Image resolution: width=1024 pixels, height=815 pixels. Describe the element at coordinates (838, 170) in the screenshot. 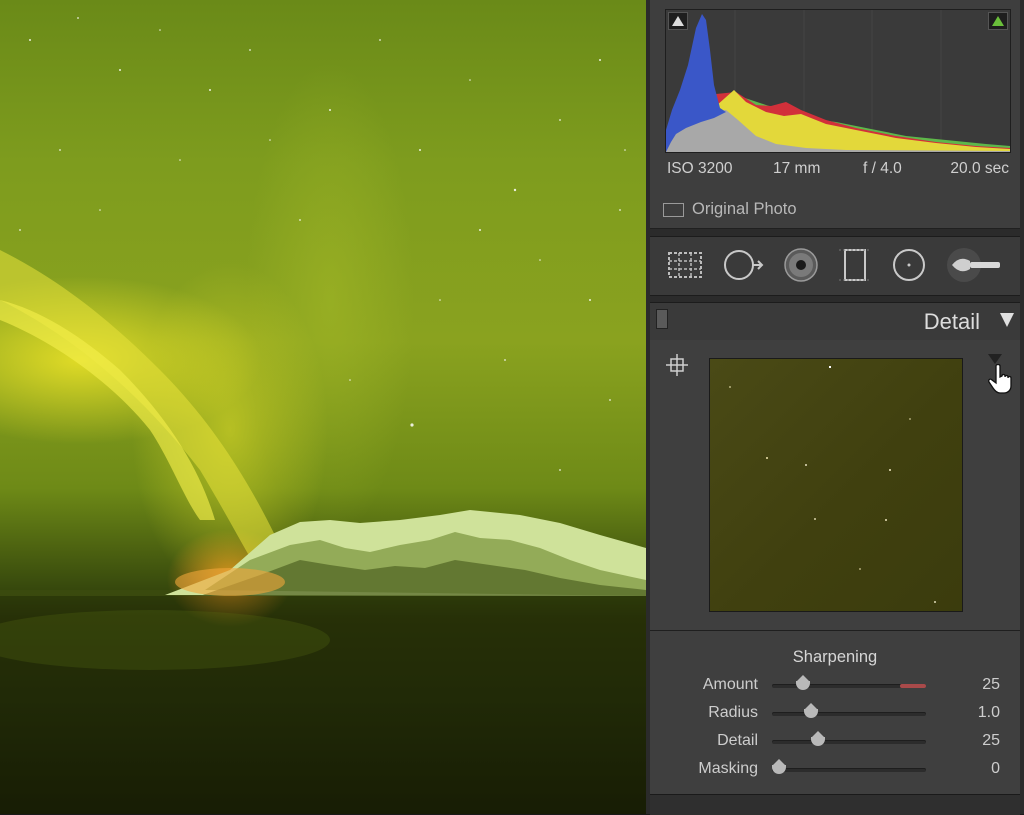

I see `exif-info: ISO 3200 17 mm f / 4.0 20.0 sec` at that location.